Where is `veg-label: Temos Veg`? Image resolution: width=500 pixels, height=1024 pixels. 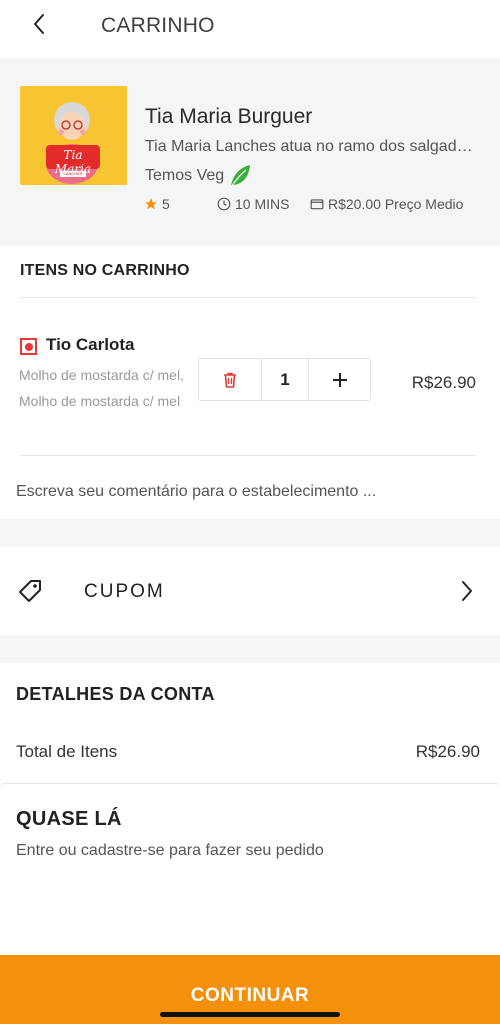 veg-label: Temos Veg is located at coordinates (185, 175).